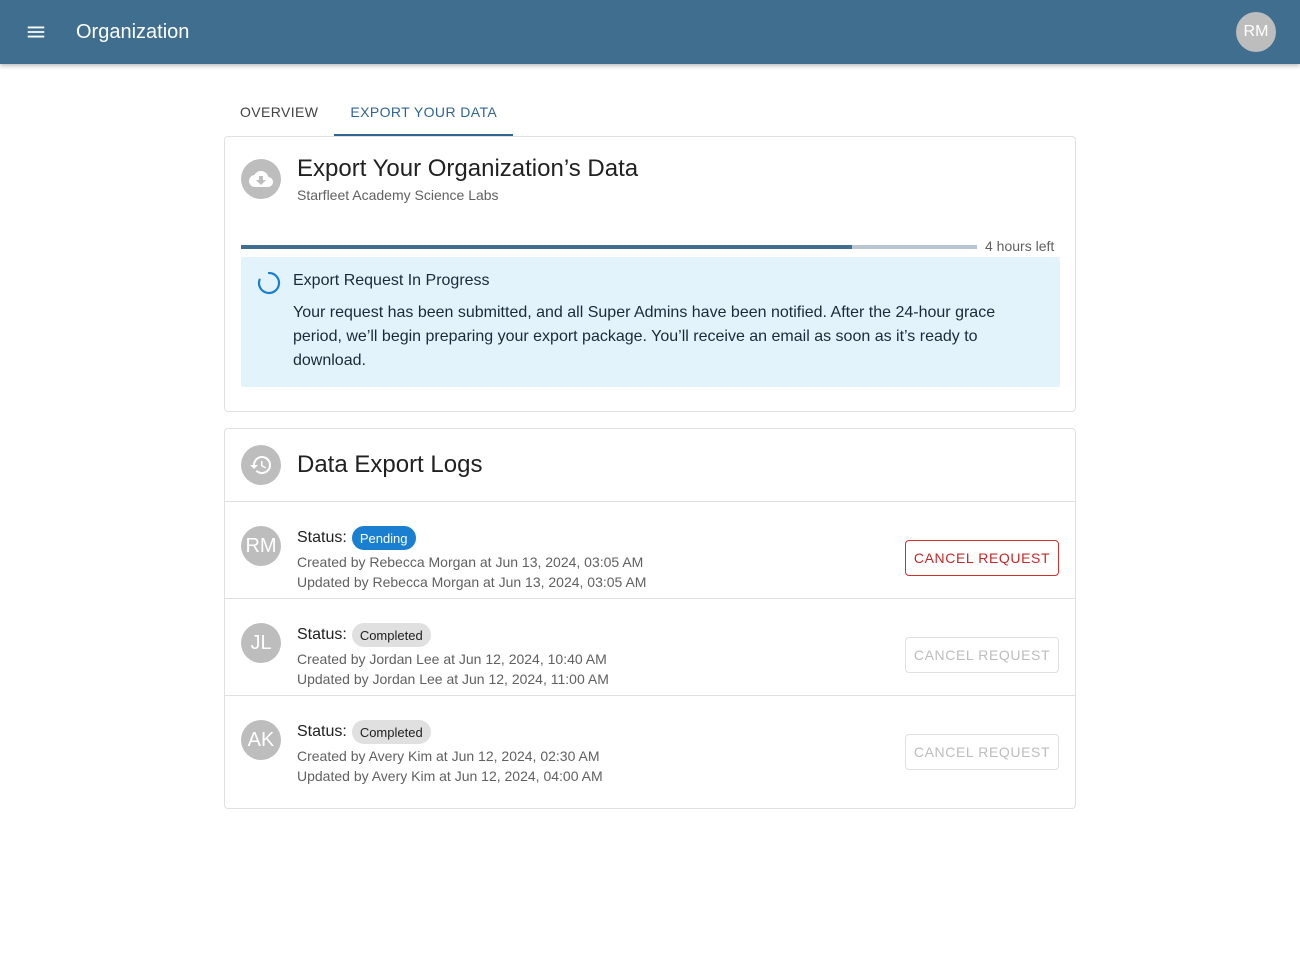  I want to click on progress-time-left: 4 hours left, so click(1020, 246).